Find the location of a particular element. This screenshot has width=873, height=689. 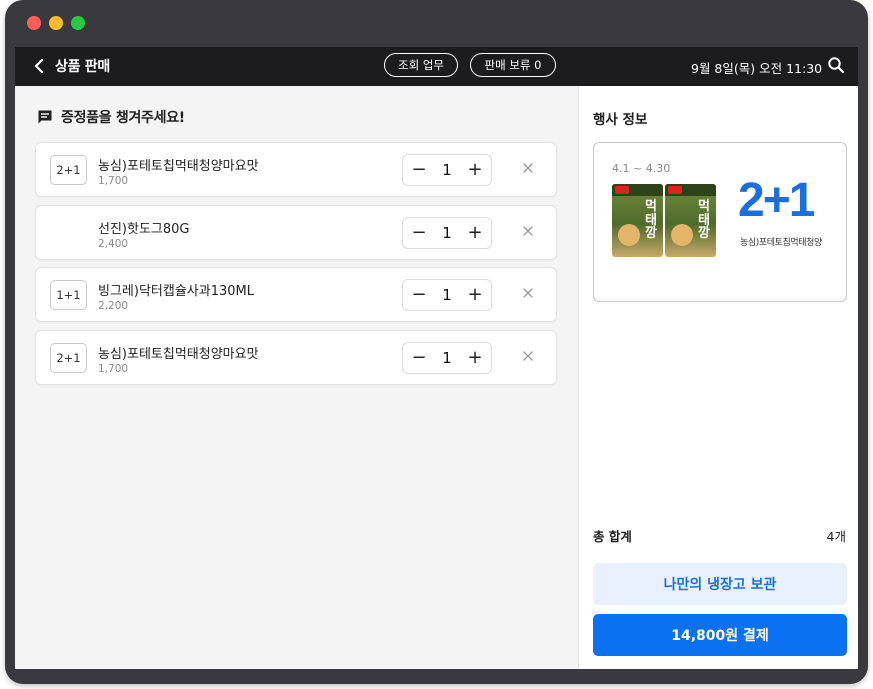

cart-item: 1+1 빙그레)닥터캡슐사과130ML 2,200 − 1 + is located at coordinates (296, 294).